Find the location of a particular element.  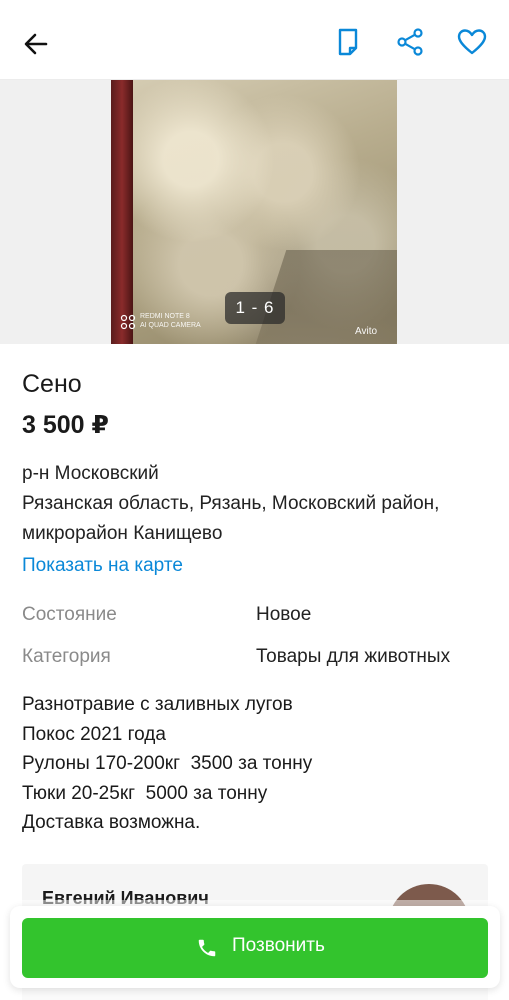

back-arrow-icon is located at coordinates (36, 44).